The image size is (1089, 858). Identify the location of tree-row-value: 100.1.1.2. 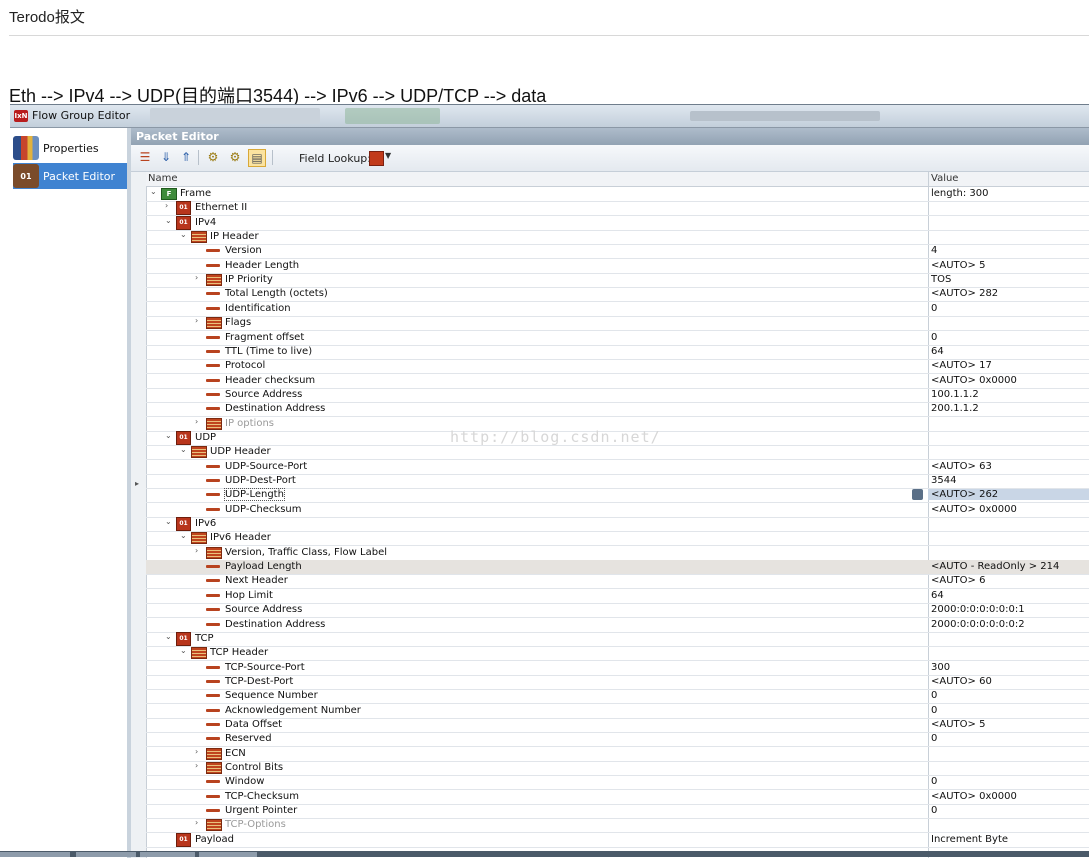
(955, 394).